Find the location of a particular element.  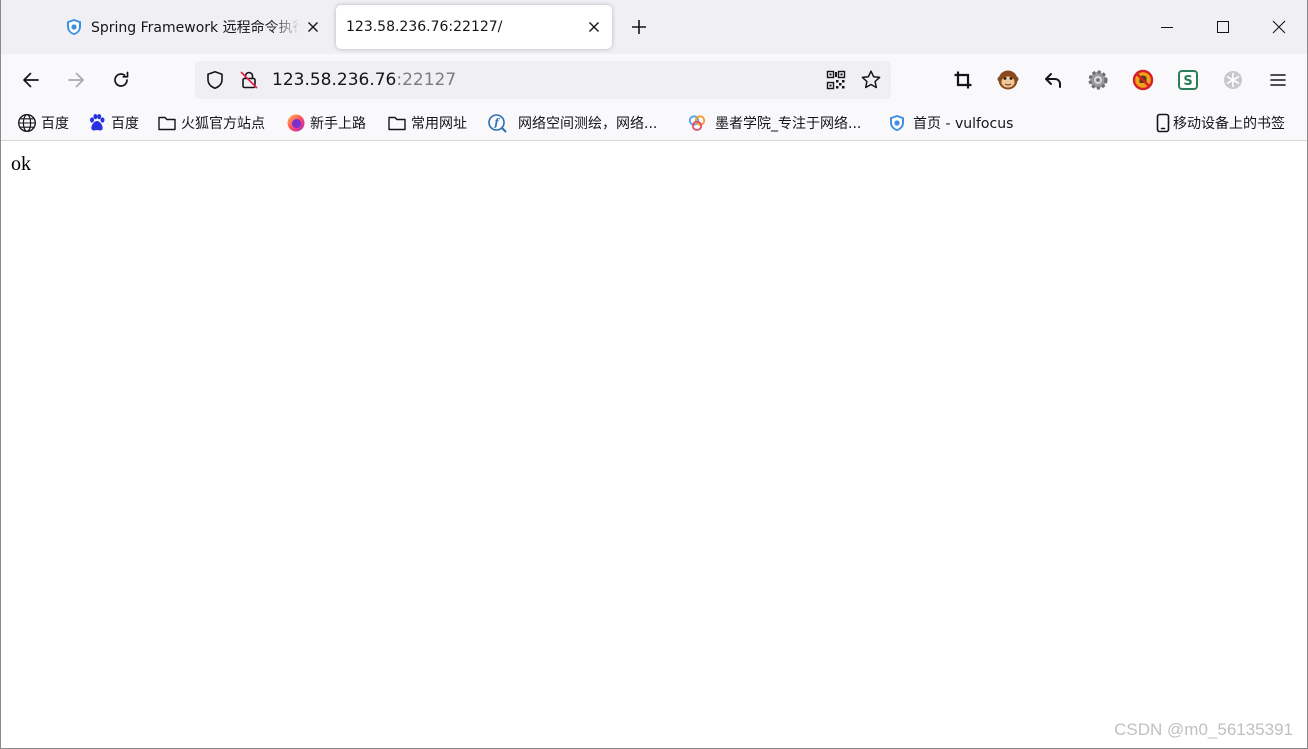

csdn-watermark: CSDN @m0_56135391 is located at coordinates (1203, 729).